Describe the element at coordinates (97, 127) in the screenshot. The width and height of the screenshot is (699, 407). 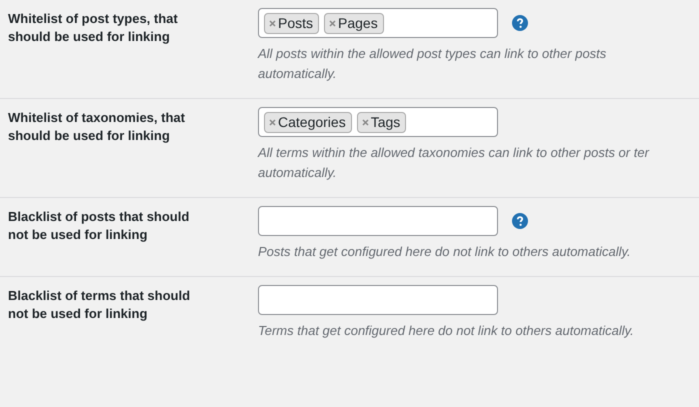
I see `setting-label: Whitelist of taxonomies, that should be used for linking` at that location.